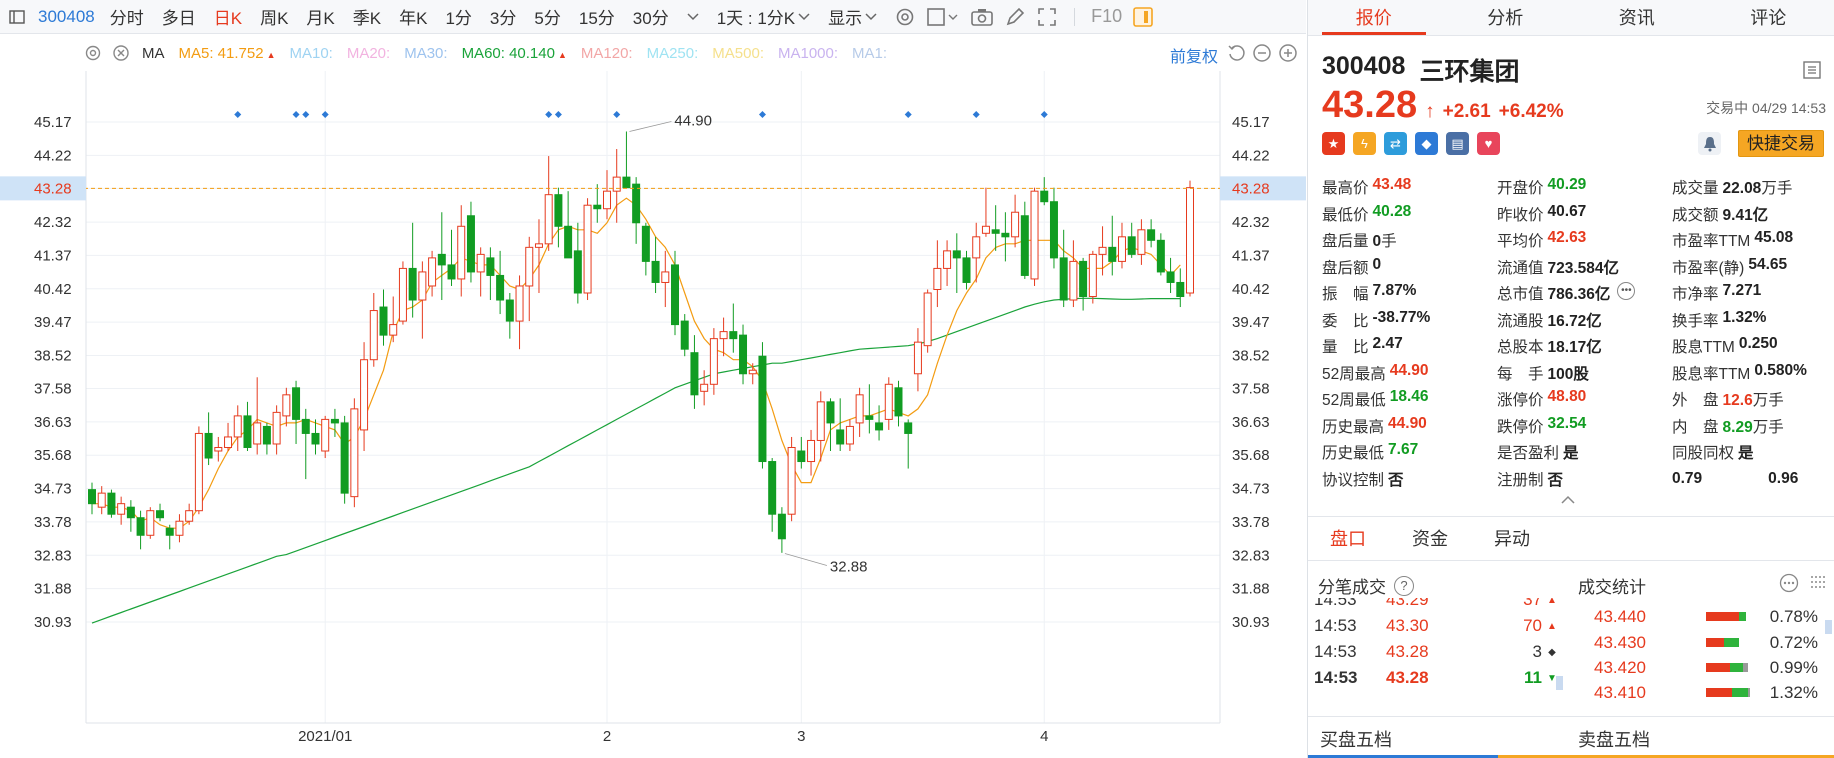 This screenshot has width=1834, height=758. What do you see at coordinates (1288, 55) in the screenshot?
I see `zoom-in-icon` at bounding box center [1288, 55].